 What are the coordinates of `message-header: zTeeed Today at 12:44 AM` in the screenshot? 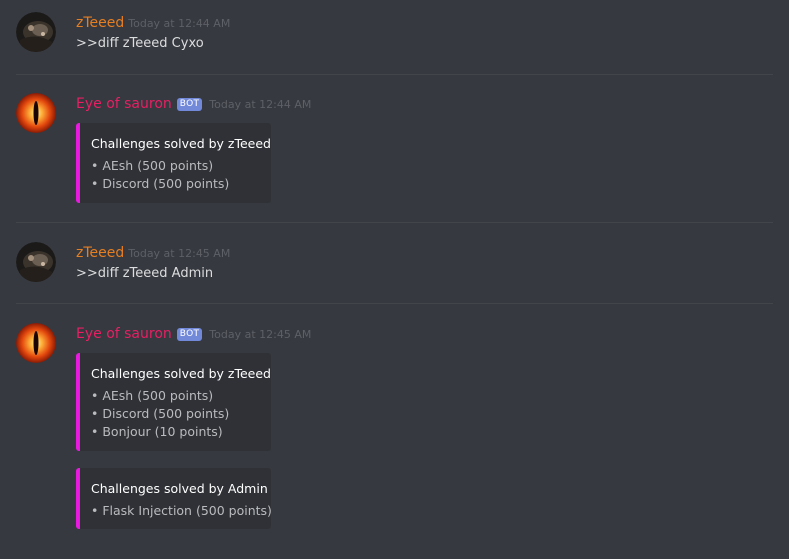 It's located at (153, 22).